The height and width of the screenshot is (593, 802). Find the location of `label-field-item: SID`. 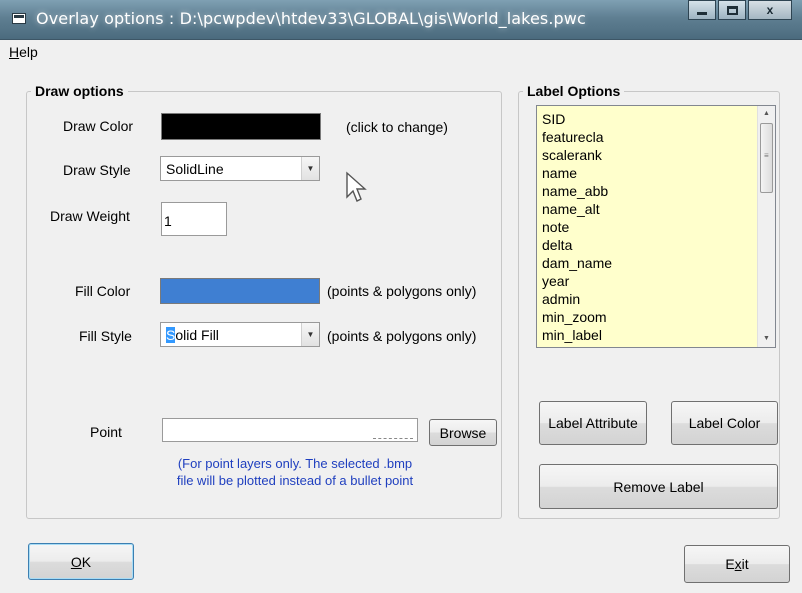

label-field-item: SID is located at coordinates (649, 119).